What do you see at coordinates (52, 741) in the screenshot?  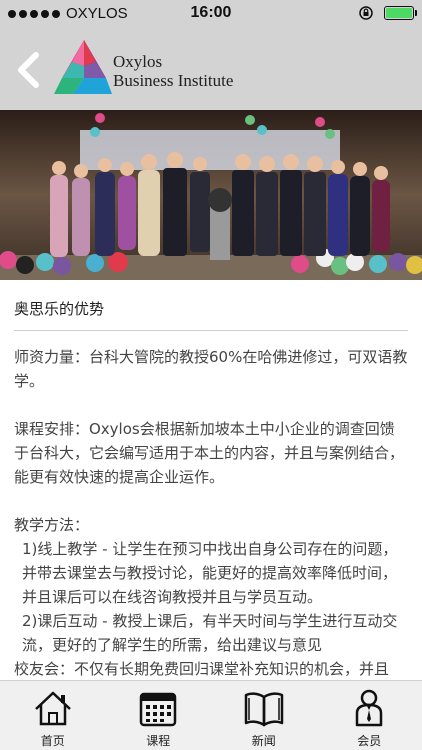 I see `tab-home-label: 首页` at bounding box center [52, 741].